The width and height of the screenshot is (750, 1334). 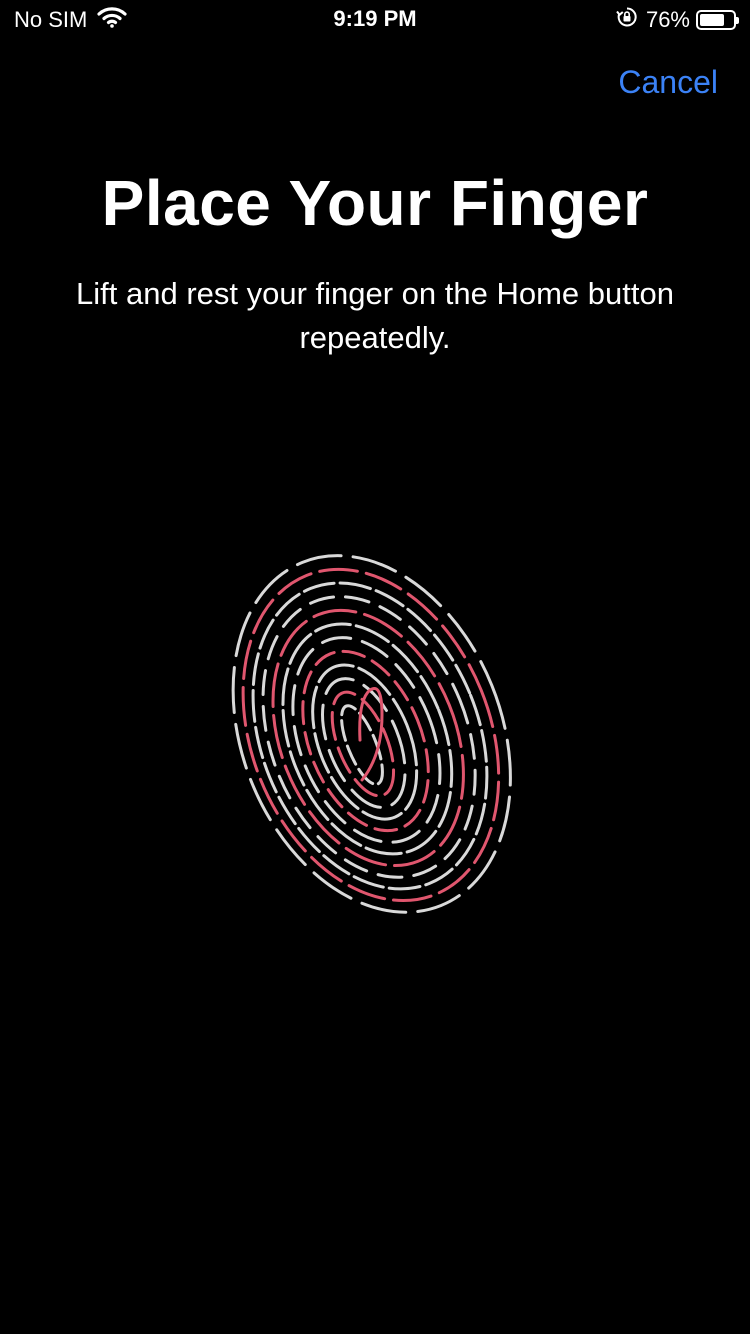 I want to click on status-bar: No SIM 9:19 PM 76%, so click(x=375, y=20).